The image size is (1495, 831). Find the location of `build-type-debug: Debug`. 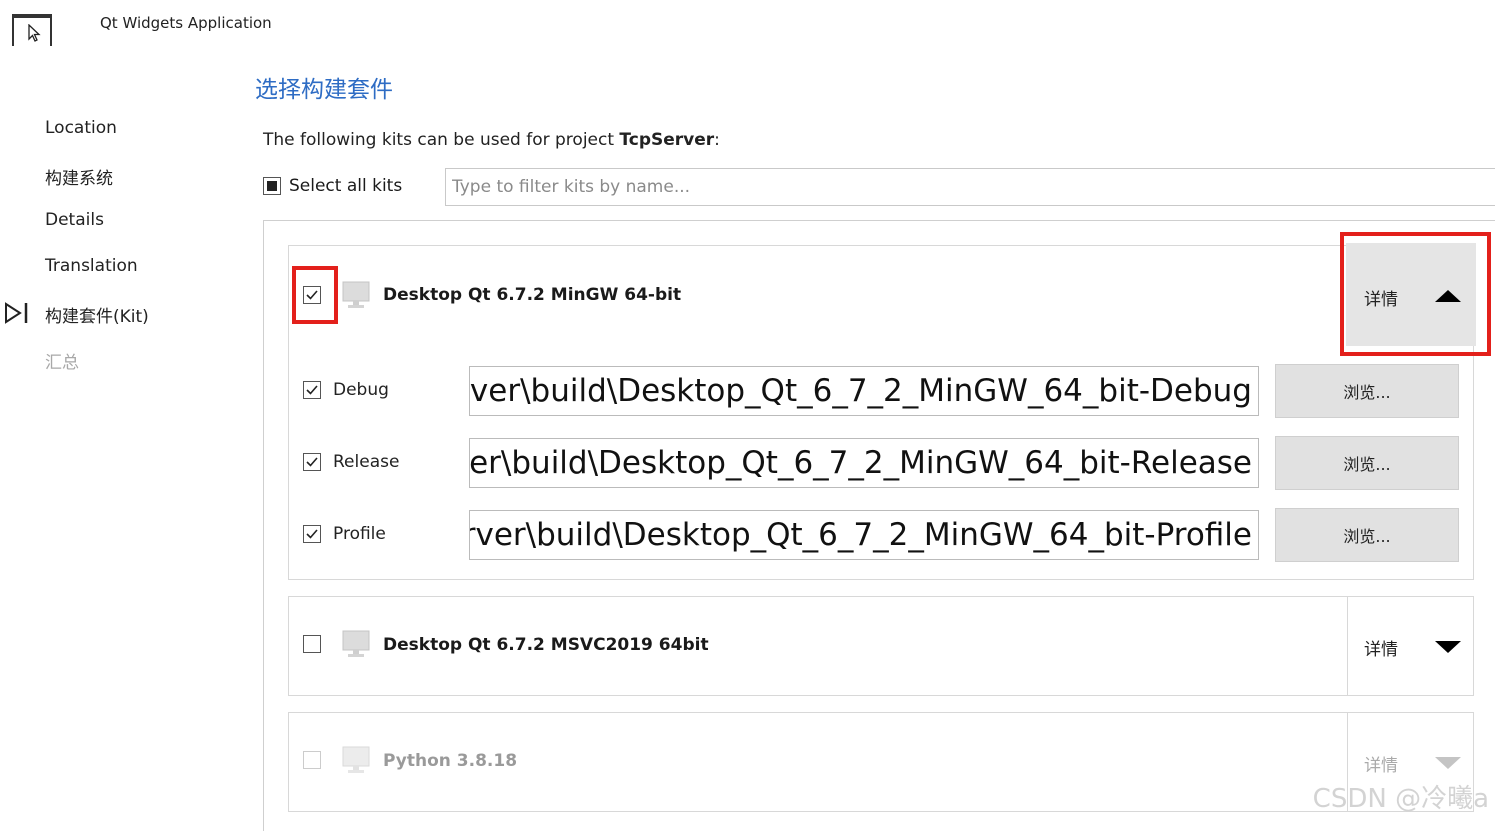

build-type-debug: Debug is located at coordinates (346, 390).